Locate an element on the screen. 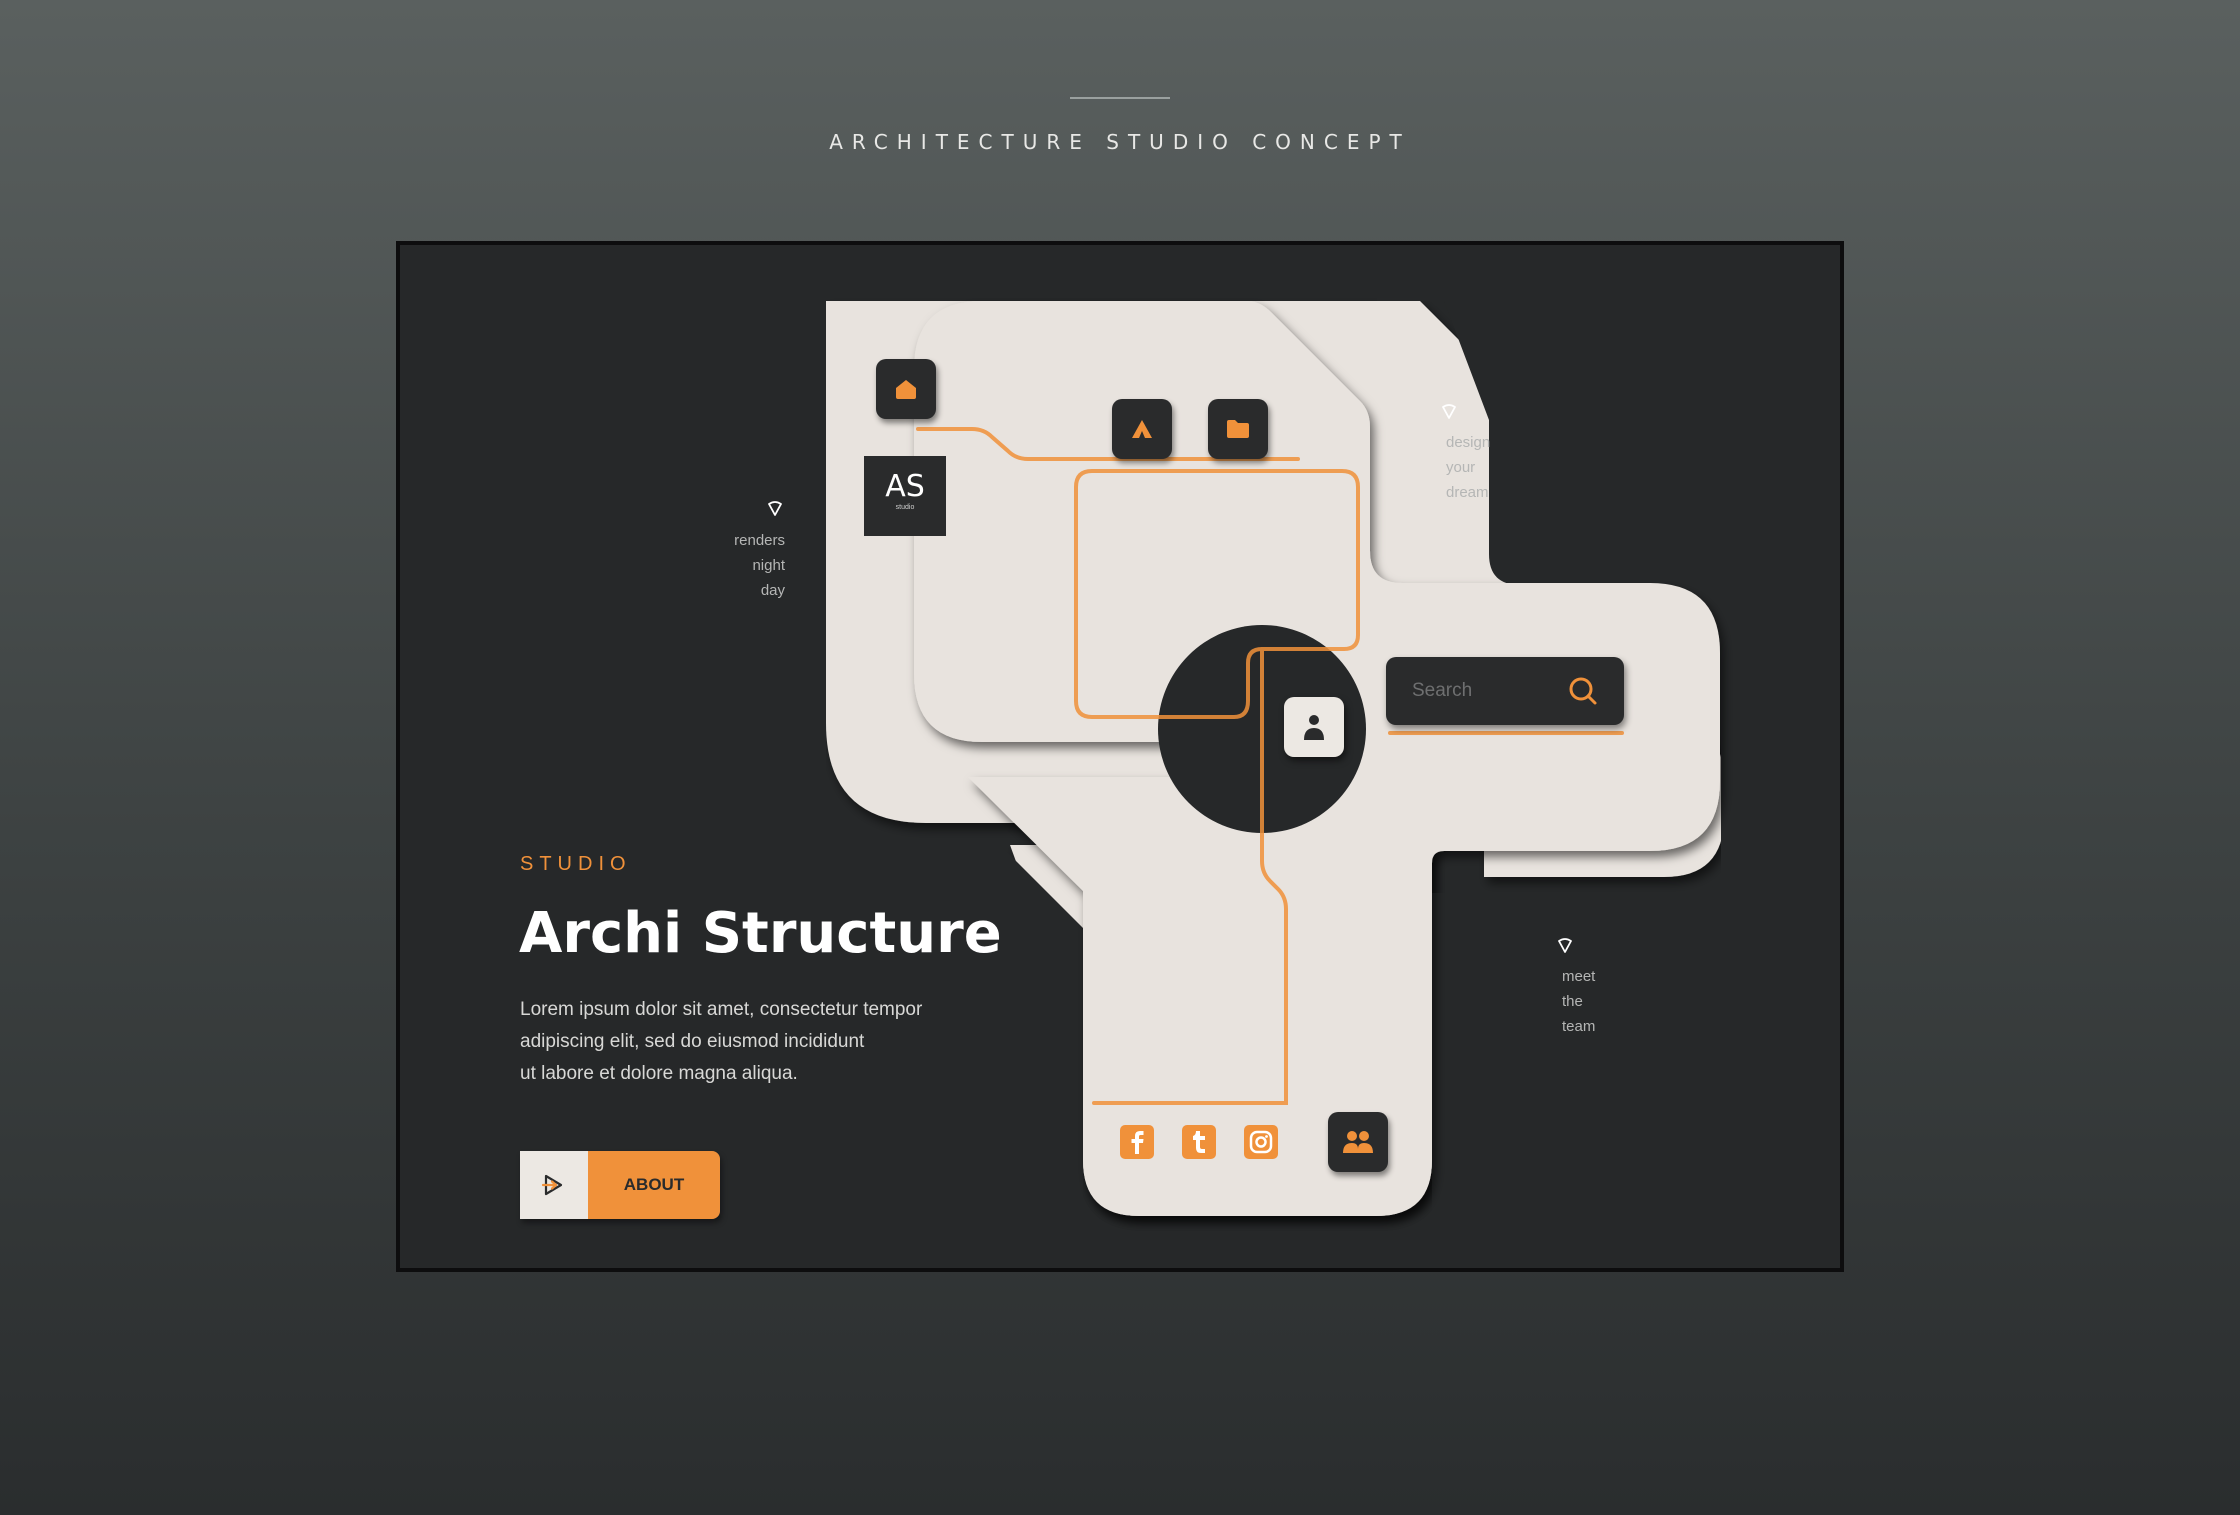 This screenshot has width=2240, height=1515. eyebrow-label: STUDIO is located at coordinates (576, 864).